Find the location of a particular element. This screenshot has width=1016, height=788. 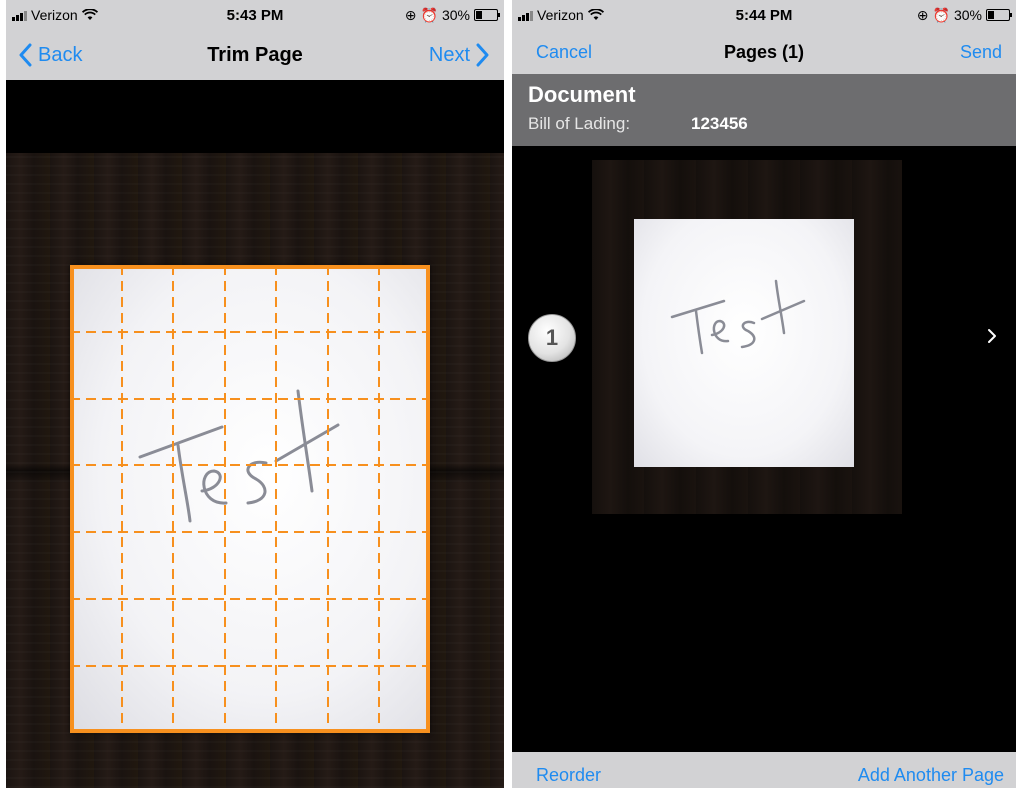

next-label: Next is located at coordinates (449, 54).